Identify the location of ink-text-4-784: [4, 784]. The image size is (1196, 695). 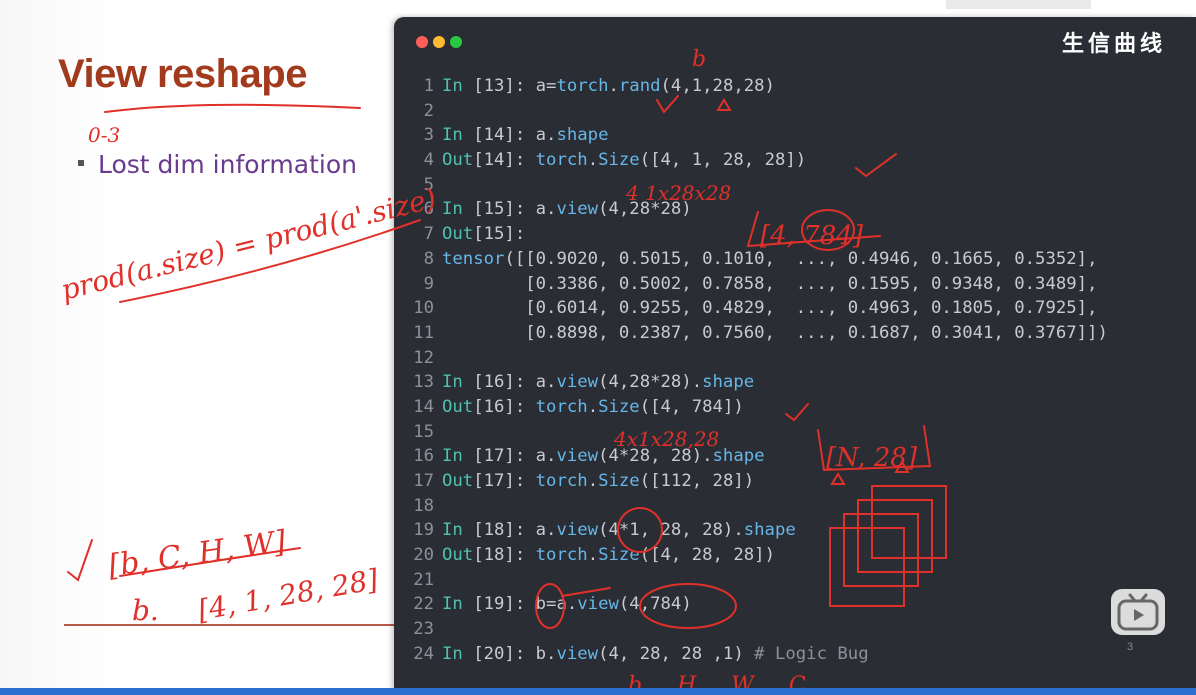
(812, 236).